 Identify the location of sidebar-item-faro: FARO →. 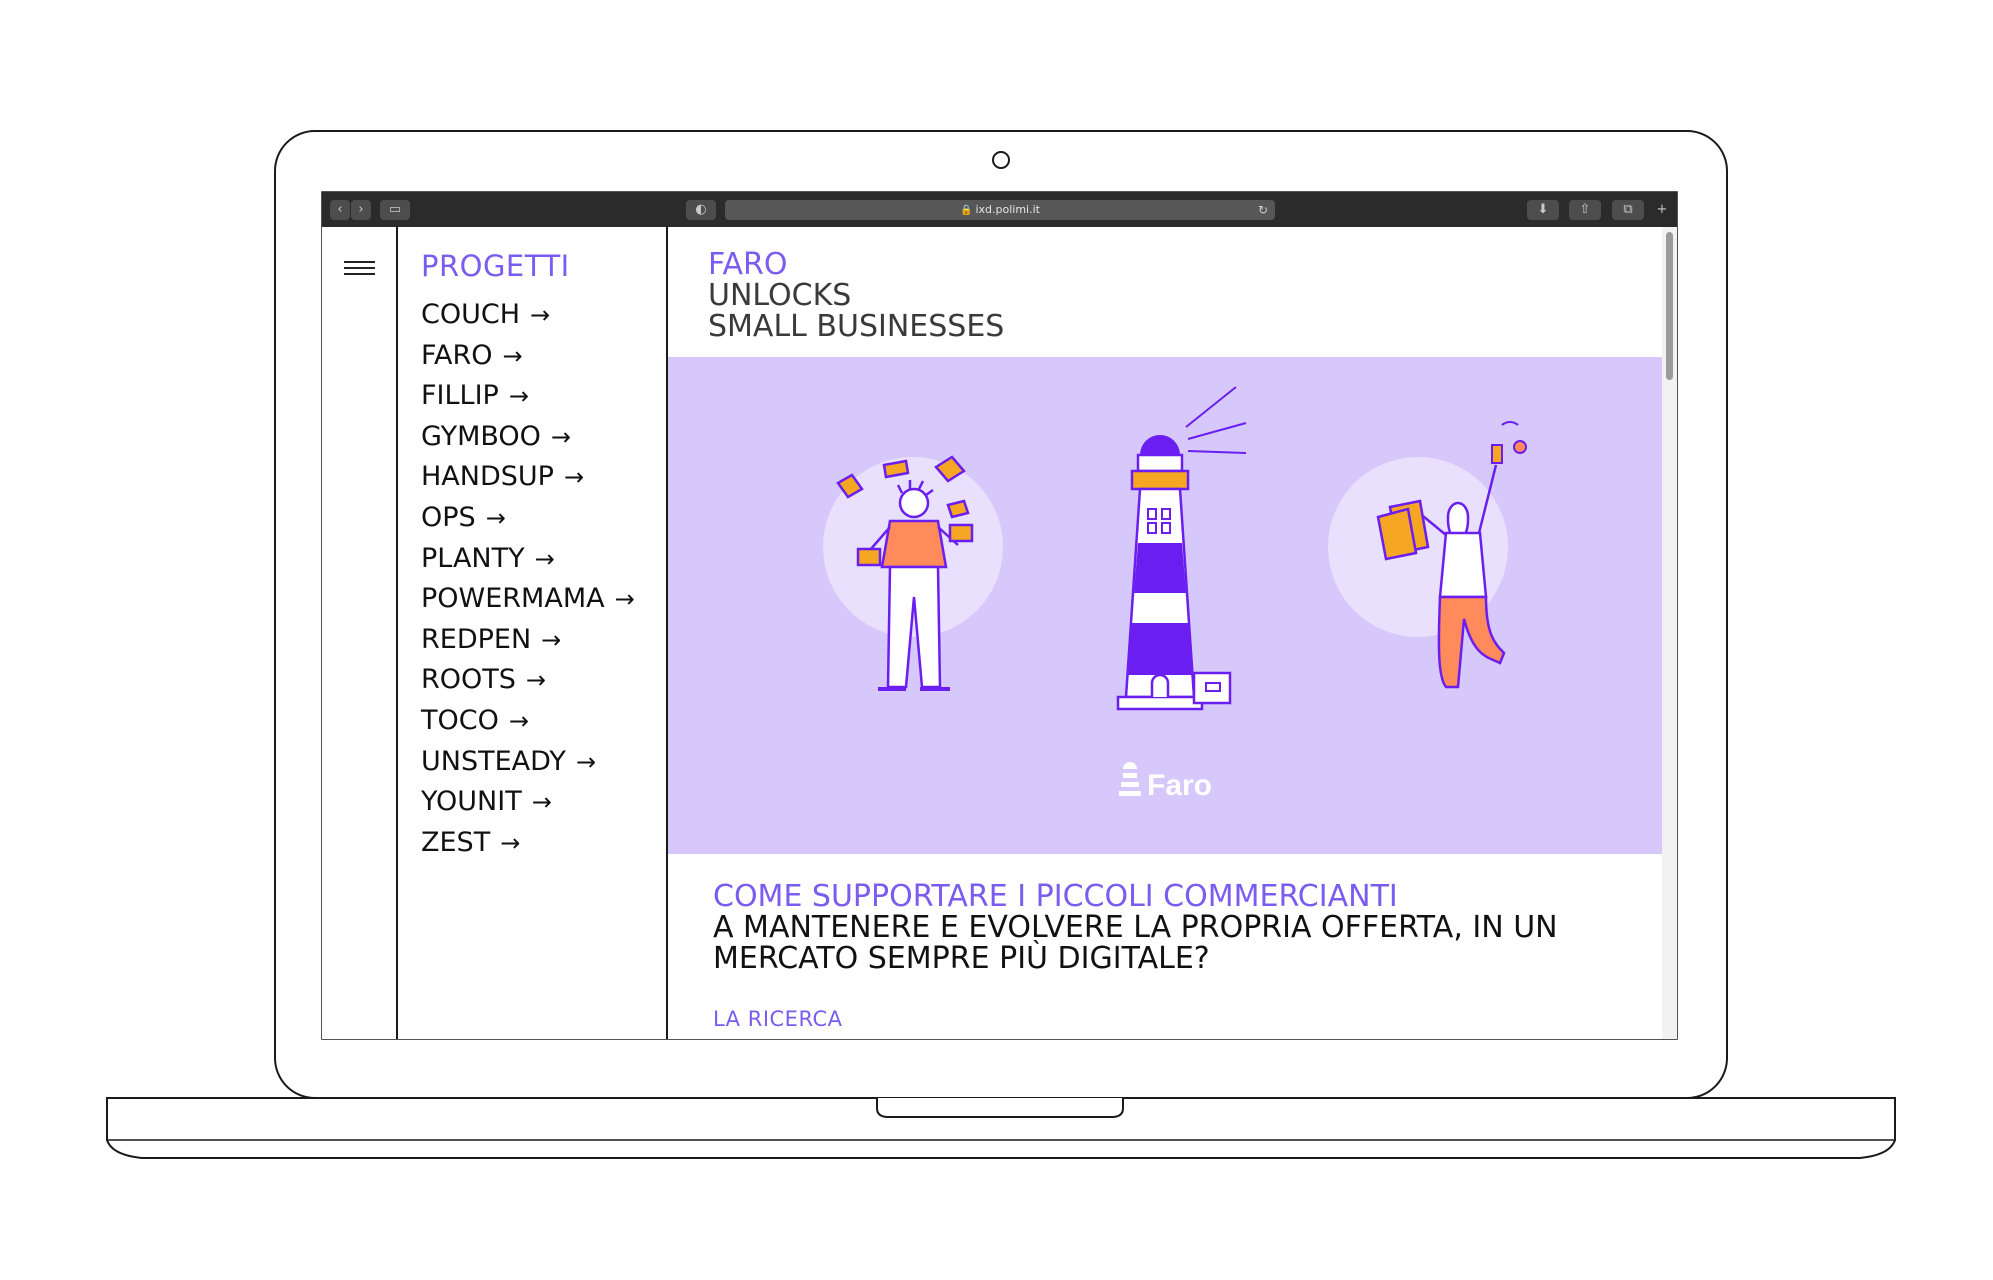
(528, 356).